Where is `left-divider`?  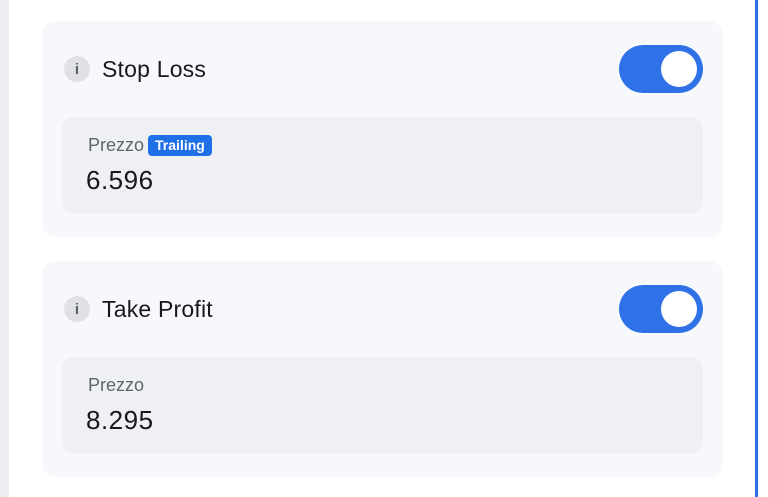
left-divider is located at coordinates (4, 248).